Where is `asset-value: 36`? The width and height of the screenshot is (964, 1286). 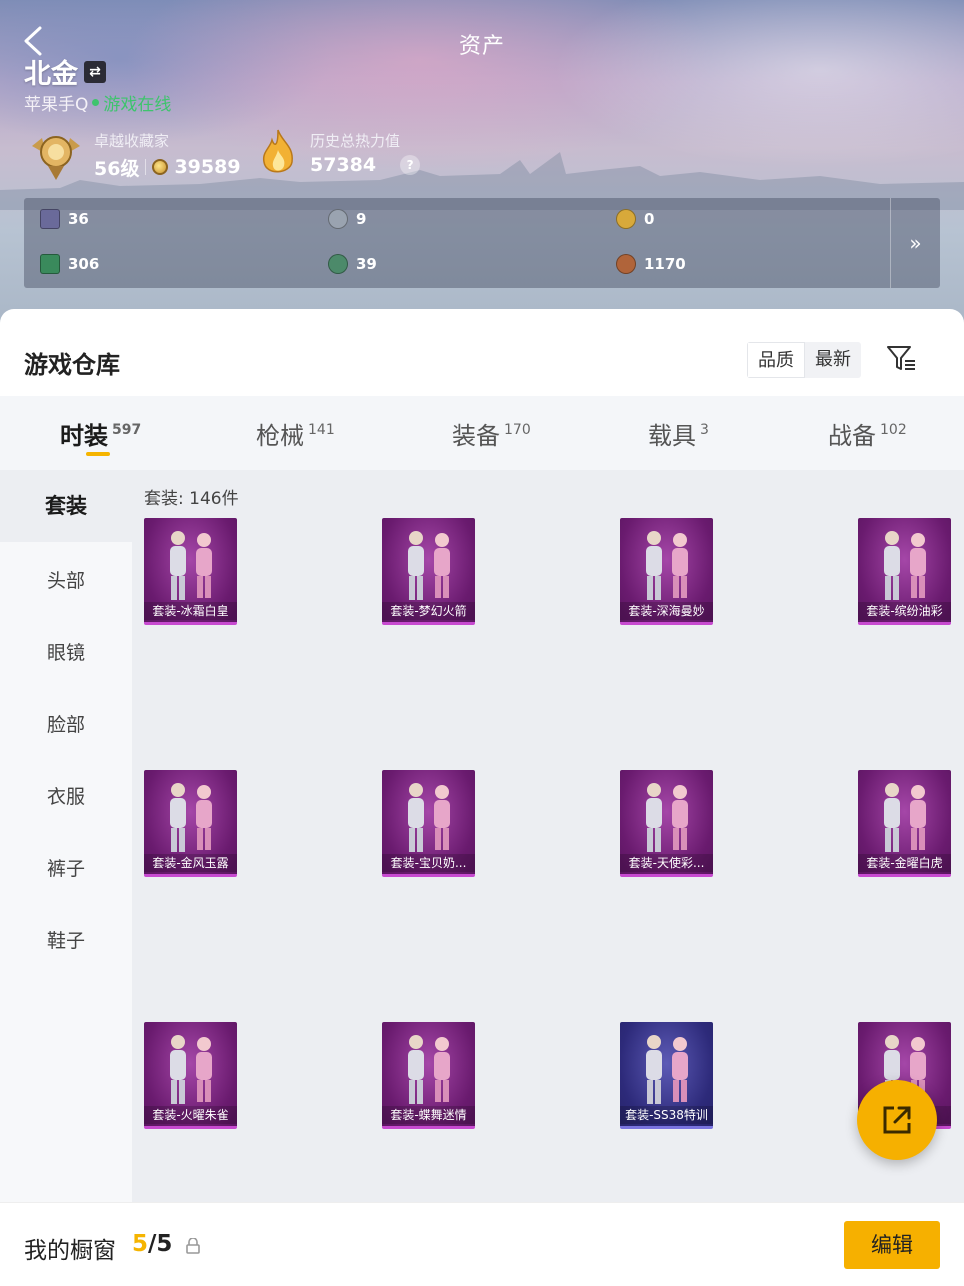
asset-value: 36 is located at coordinates (78, 219).